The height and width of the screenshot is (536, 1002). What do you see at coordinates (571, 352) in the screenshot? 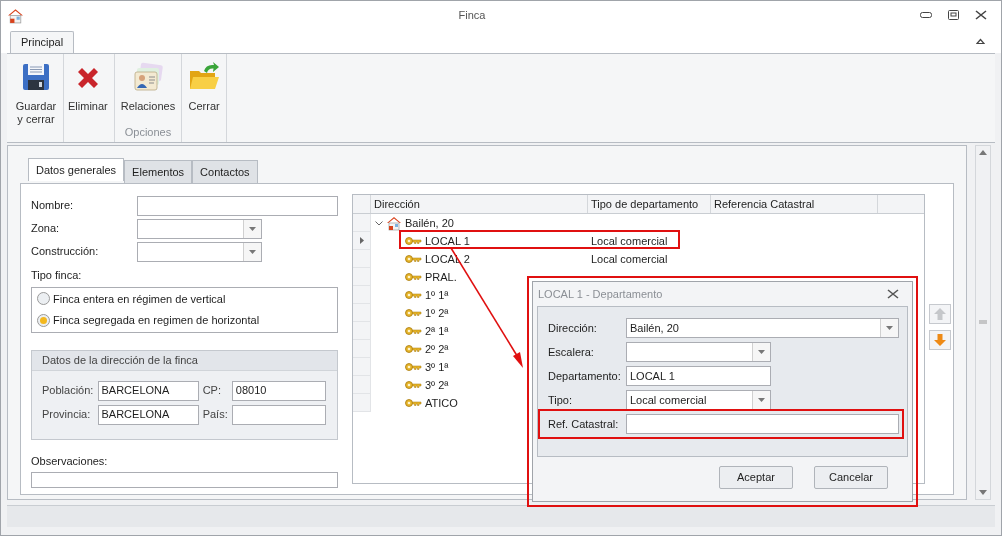
I see `field-label: Escalera:` at bounding box center [571, 352].